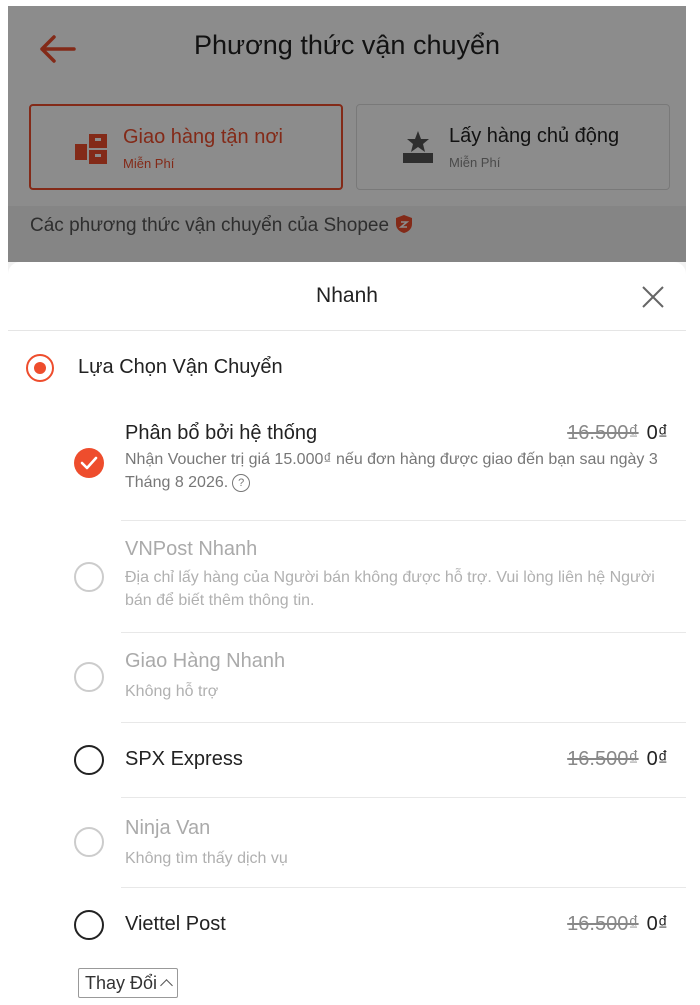 The height and width of the screenshot is (1005, 700). Describe the element at coordinates (347, 680) in the screenshot. I see `carrier-option-ghn: Giao Hàng Nhanh Không hỗ trợ` at that location.